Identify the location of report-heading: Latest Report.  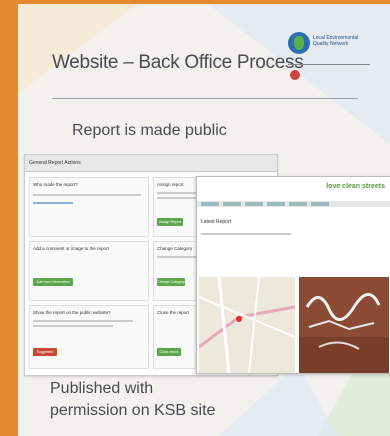
(216, 222).